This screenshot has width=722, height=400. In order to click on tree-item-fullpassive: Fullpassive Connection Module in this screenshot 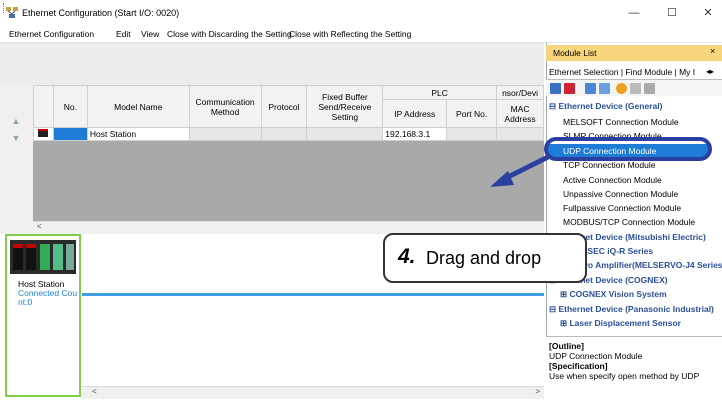, I will do `click(642, 208)`.